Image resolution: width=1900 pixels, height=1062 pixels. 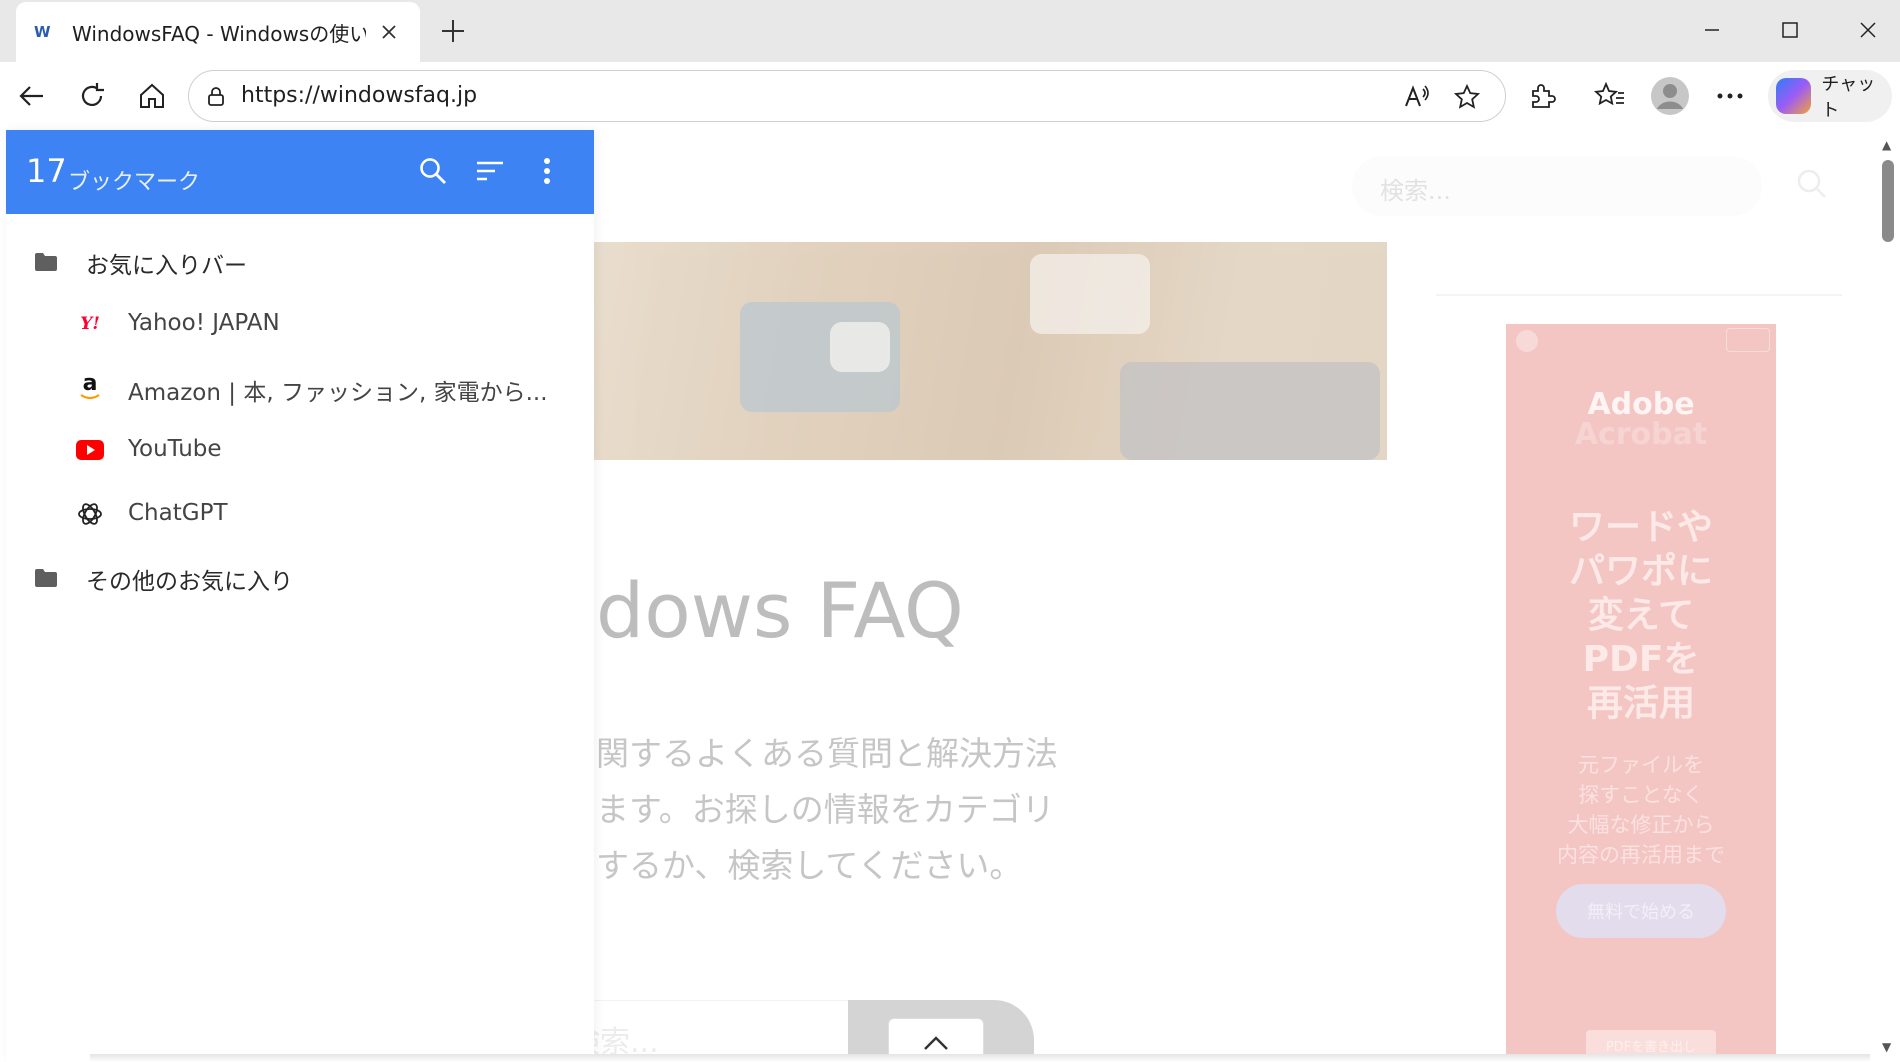 What do you see at coordinates (950, 31) in the screenshot?
I see `tab-strip: W WindowsFAQ - Windowsの使い方・` at bounding box center [950, 31].